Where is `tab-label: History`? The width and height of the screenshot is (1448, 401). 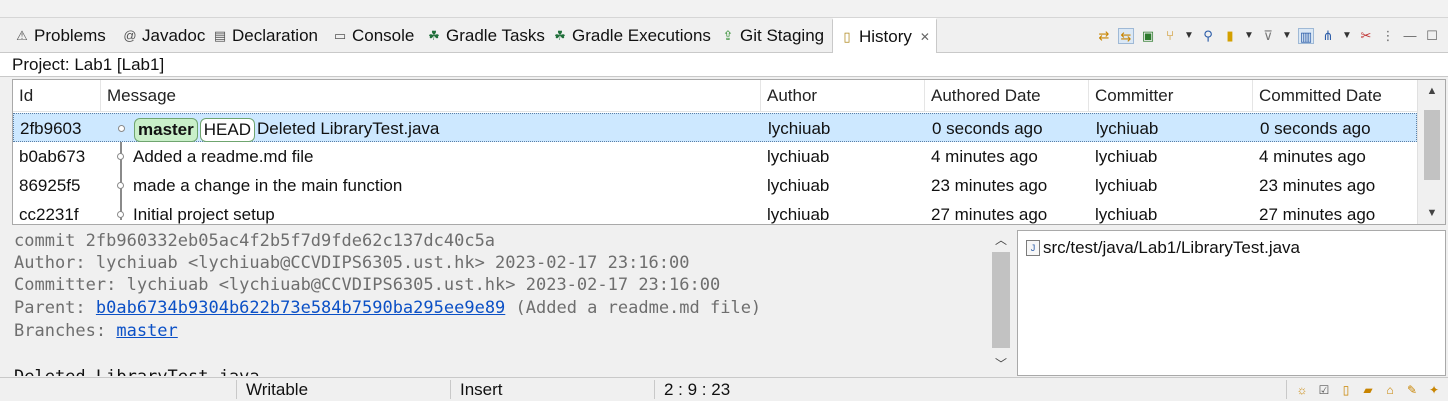
tab-label: History is located at coordinates (885, 36).